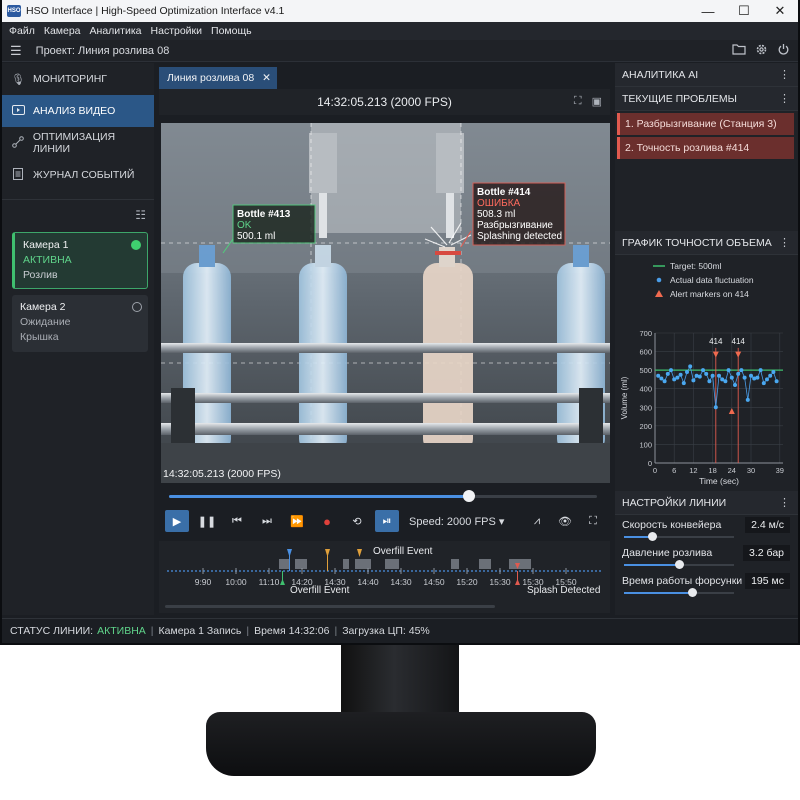 This screenshot has width=800, height=800. What do you see at coordinates (682, 581) in the screenshot?
I see `setting-label: Время работы форсунки` at bounding box center [682, 581].